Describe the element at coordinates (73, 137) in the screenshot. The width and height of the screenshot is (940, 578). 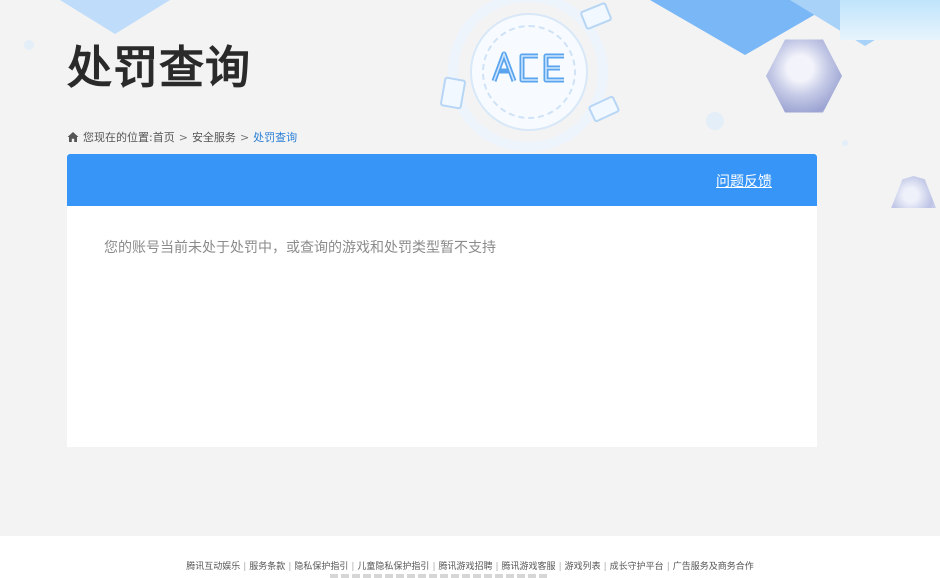
I see `home-icon` at that location.